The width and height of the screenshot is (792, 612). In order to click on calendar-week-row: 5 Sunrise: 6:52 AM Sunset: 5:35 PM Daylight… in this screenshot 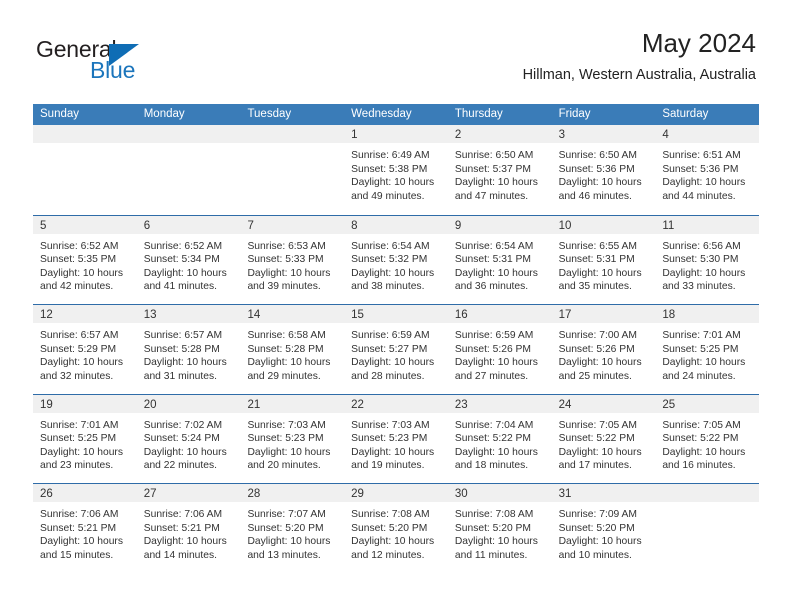, I will do `click(396, 259)`.